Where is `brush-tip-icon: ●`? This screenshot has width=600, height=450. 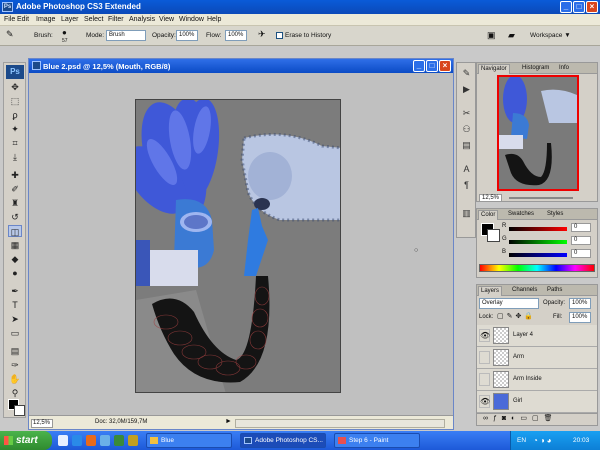 brush-tip-icon: ● is located at coordinates (64, 32).